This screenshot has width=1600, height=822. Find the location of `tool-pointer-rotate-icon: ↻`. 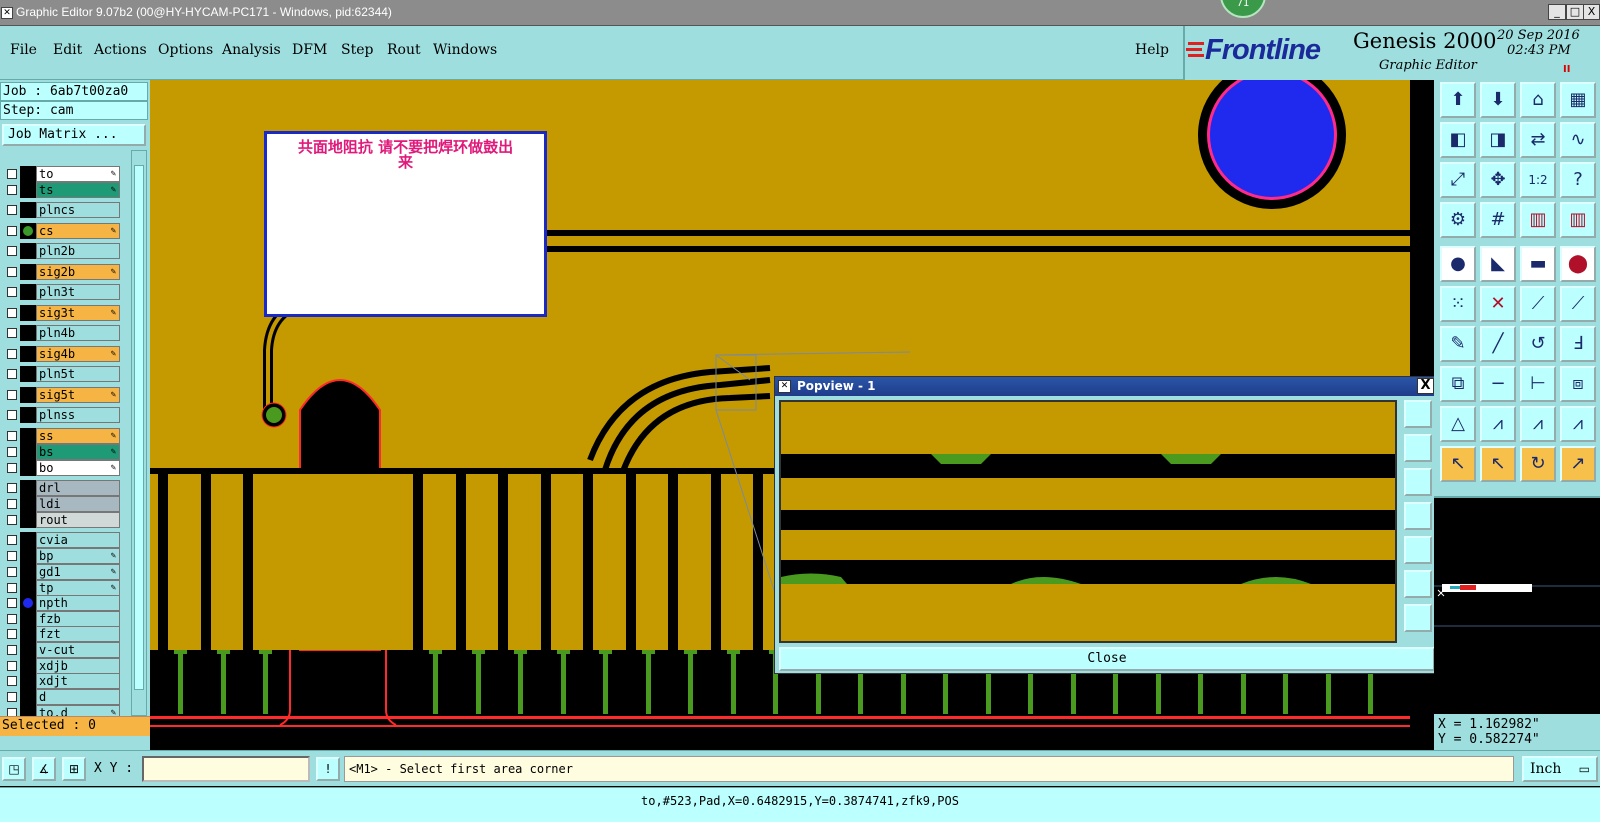

tool-pointer-rotate-icon: ↻ is located at coordinates (1538, 464).